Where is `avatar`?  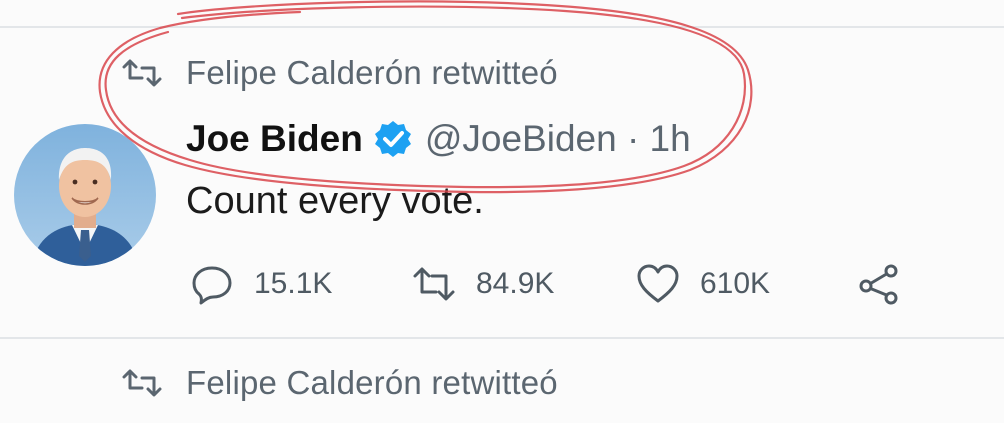 avatar is located at coordinates (85, 195).